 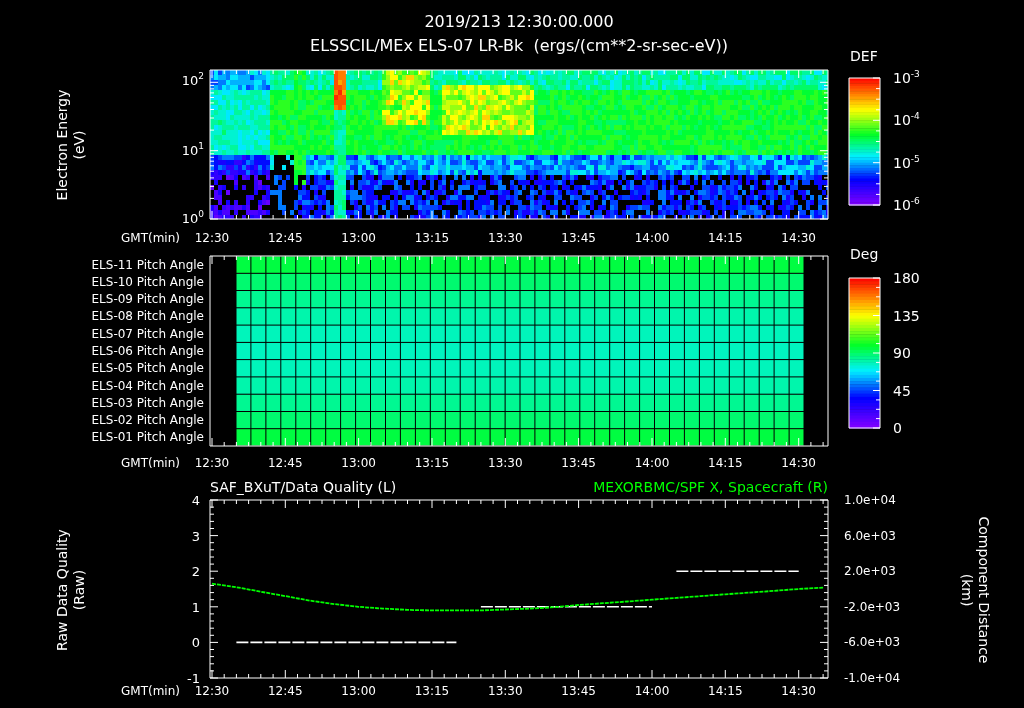 I want to click on axis-tick-label: -1, so click(x=193, y=678).